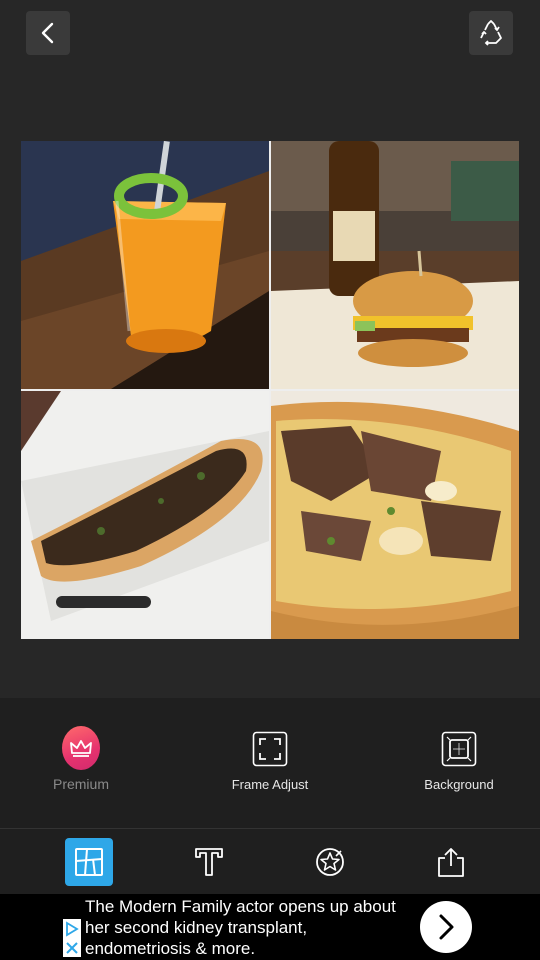  I want to click on close-icon, so click(72, 948).